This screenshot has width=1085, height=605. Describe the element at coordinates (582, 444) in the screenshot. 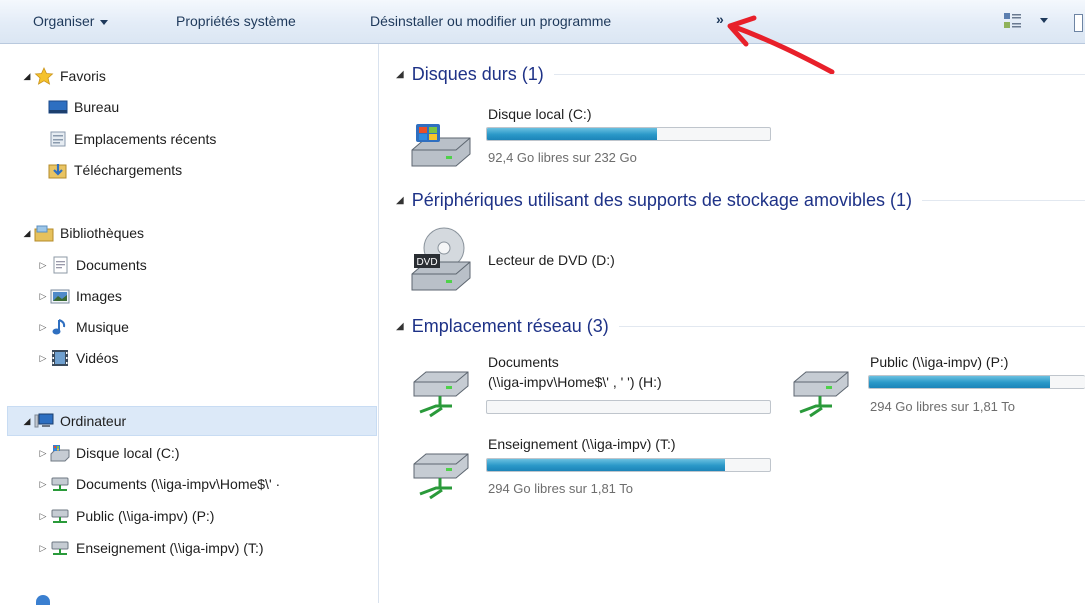

I see `drive-name: Enseignement (\\iga-impv) (T:)` at that location.